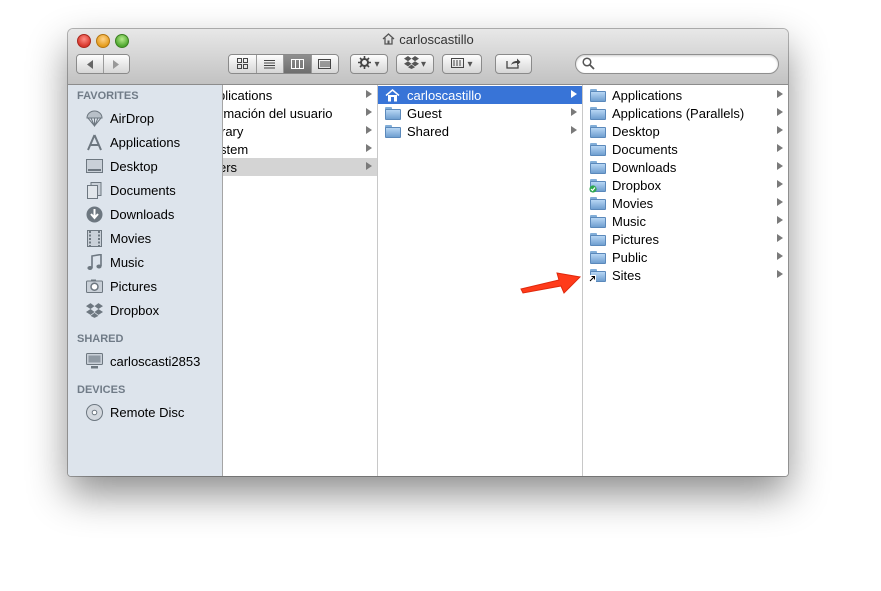  Describe the element at coordinates (230, 167) in the screenshot. I see `list-item-label: ers` at that location.